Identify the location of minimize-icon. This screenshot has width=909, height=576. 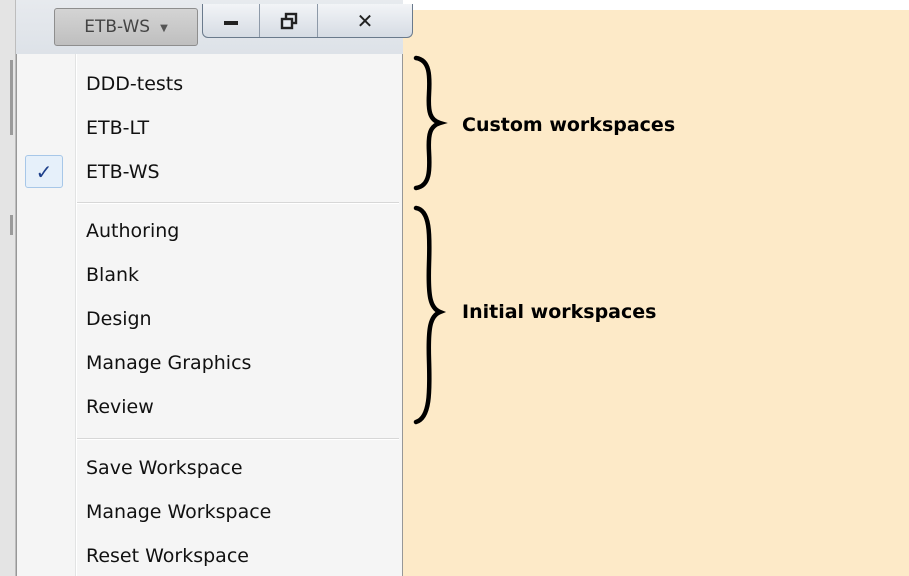
(231, 22).